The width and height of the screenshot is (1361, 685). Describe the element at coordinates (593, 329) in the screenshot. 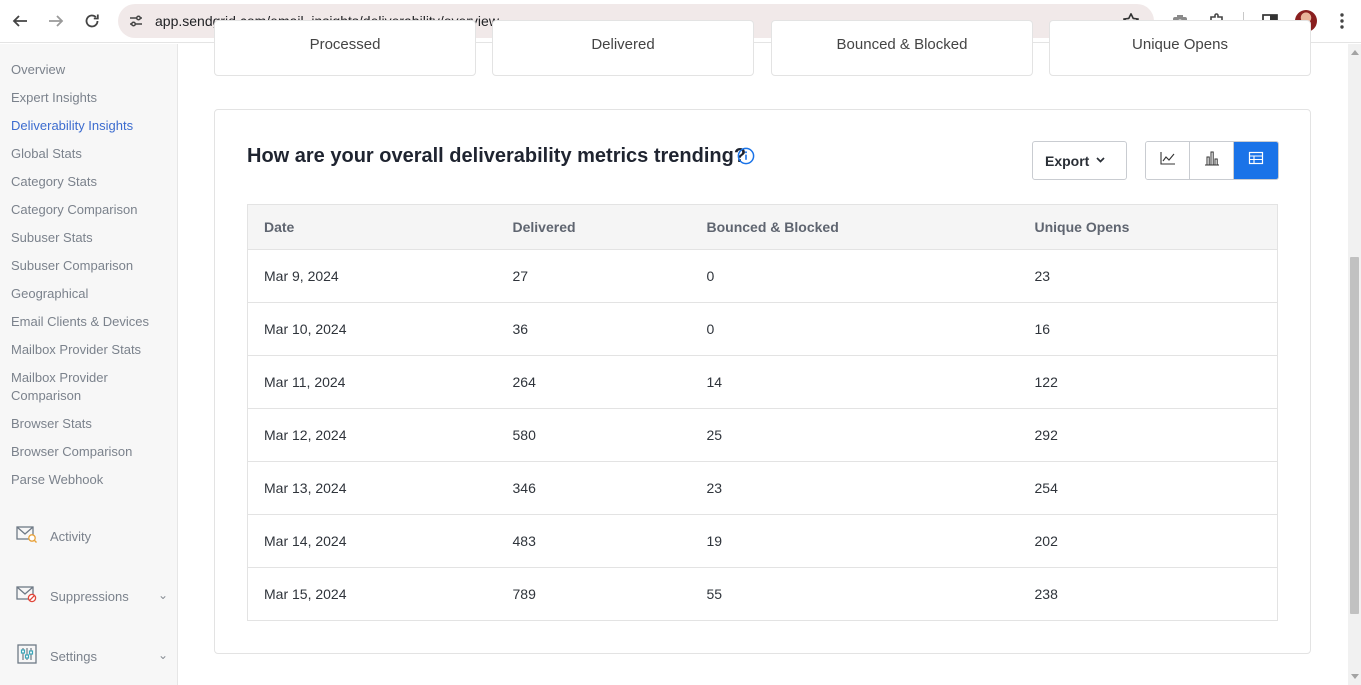

I see `table-cell: 36` at that location.